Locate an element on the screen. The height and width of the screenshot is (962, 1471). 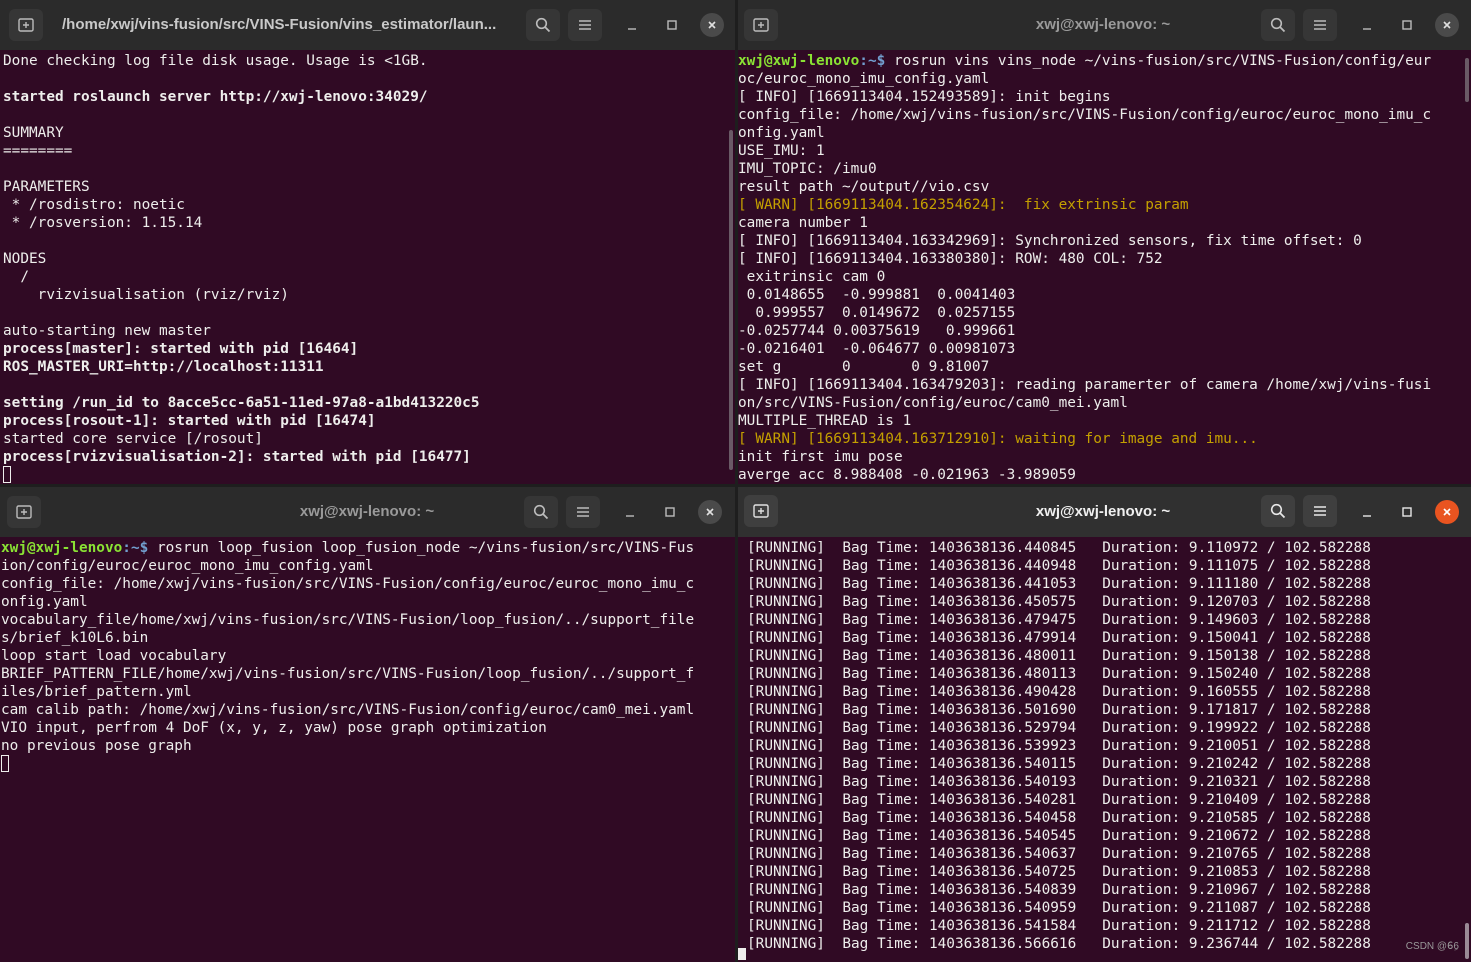
terminal-line: NODES is located at coordinates (25, 259).